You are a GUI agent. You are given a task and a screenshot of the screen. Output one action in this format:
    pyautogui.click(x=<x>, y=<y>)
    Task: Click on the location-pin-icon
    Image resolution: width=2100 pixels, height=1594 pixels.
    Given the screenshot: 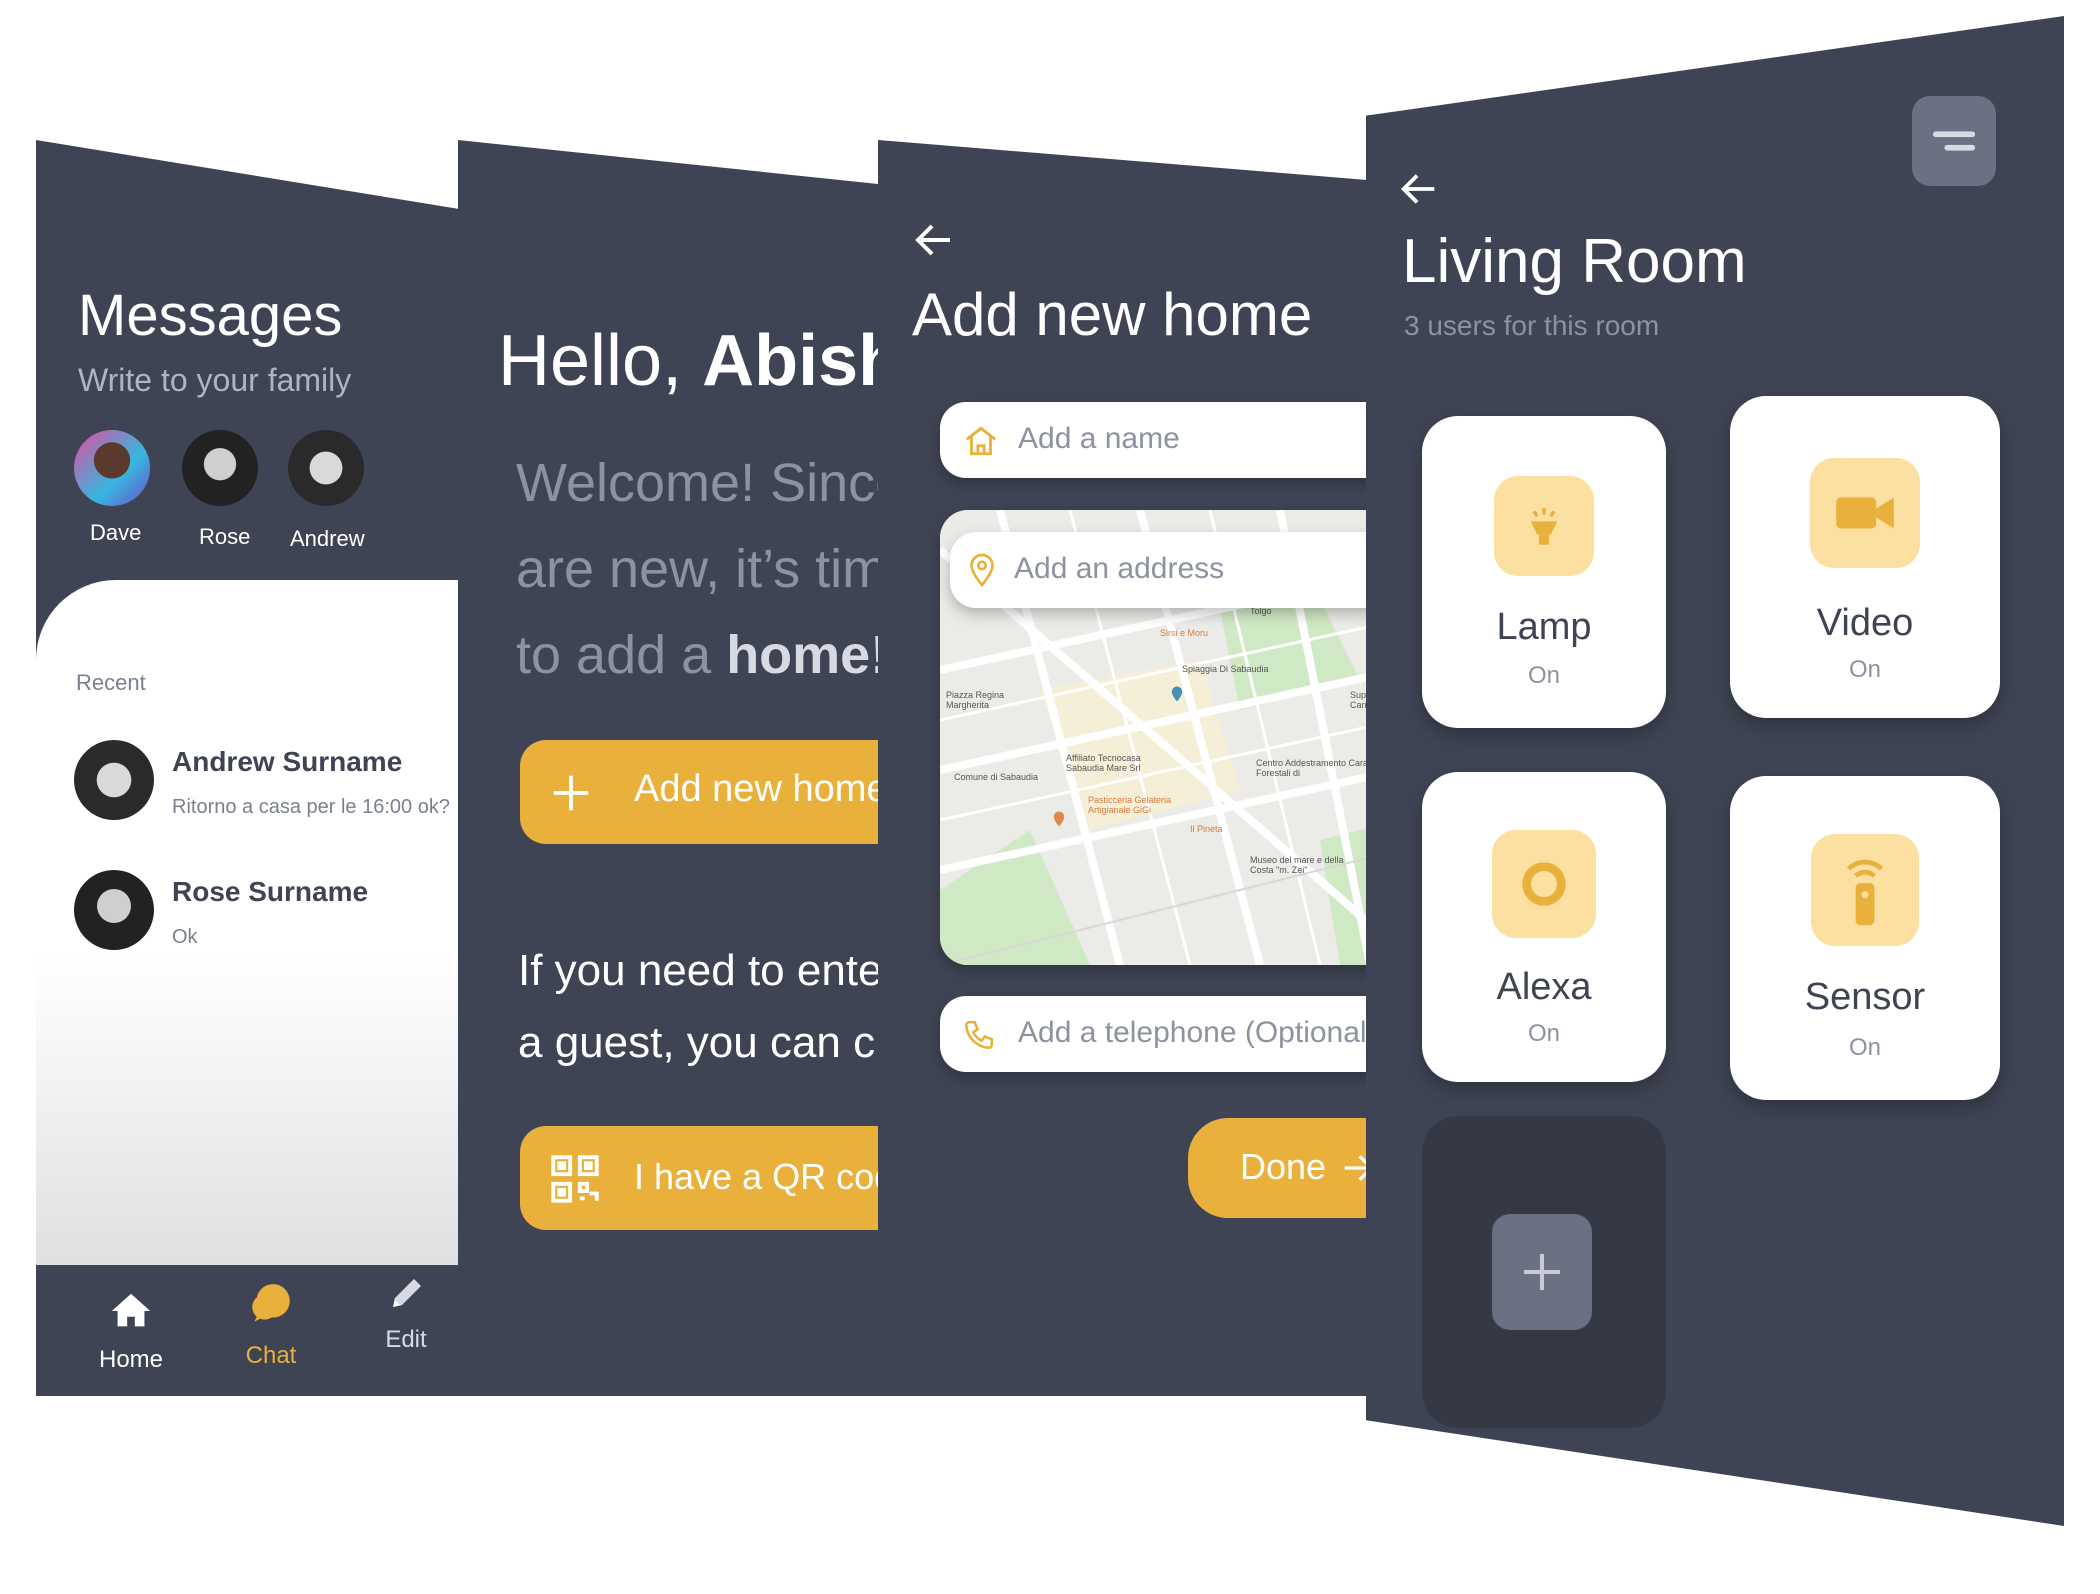 What is the action you would take?
    pyautogui.click(x=982, y=570)
    